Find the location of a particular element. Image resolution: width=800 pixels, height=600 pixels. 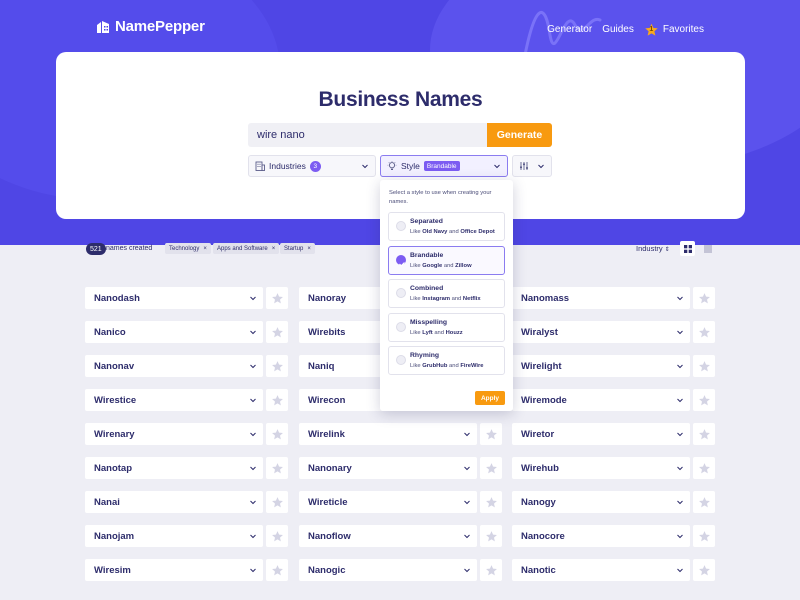

style-option-brandable: Brandable Like Google and Zillow is located at coordinates (446, 260).